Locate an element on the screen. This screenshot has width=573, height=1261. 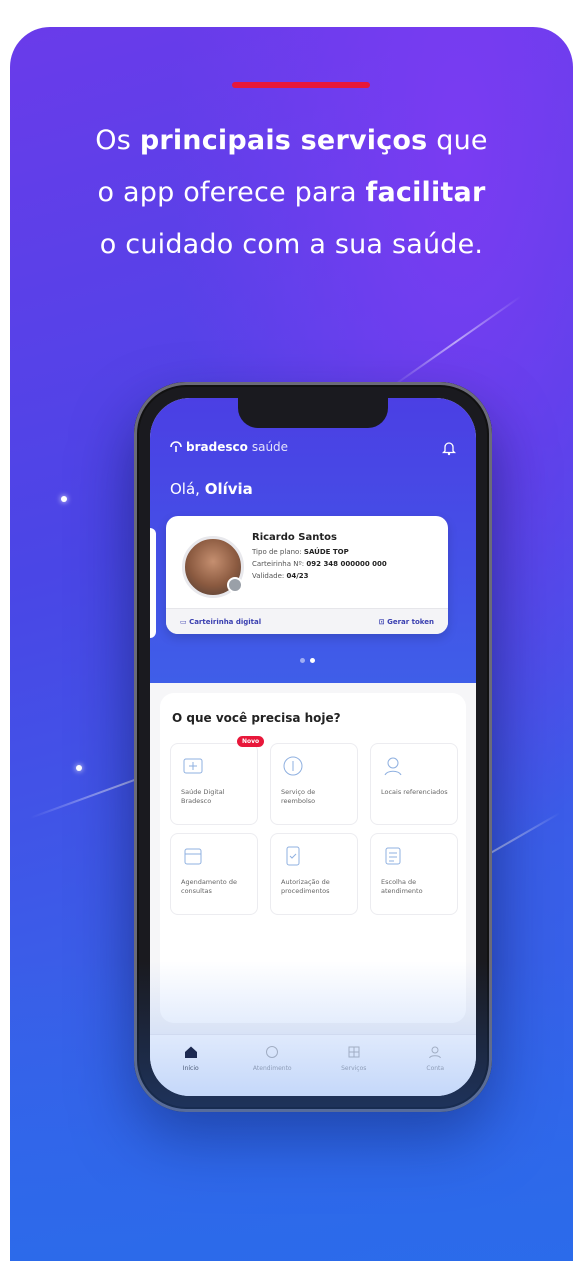
service-label: Locais referenciados is located at coordinates (414, 792).